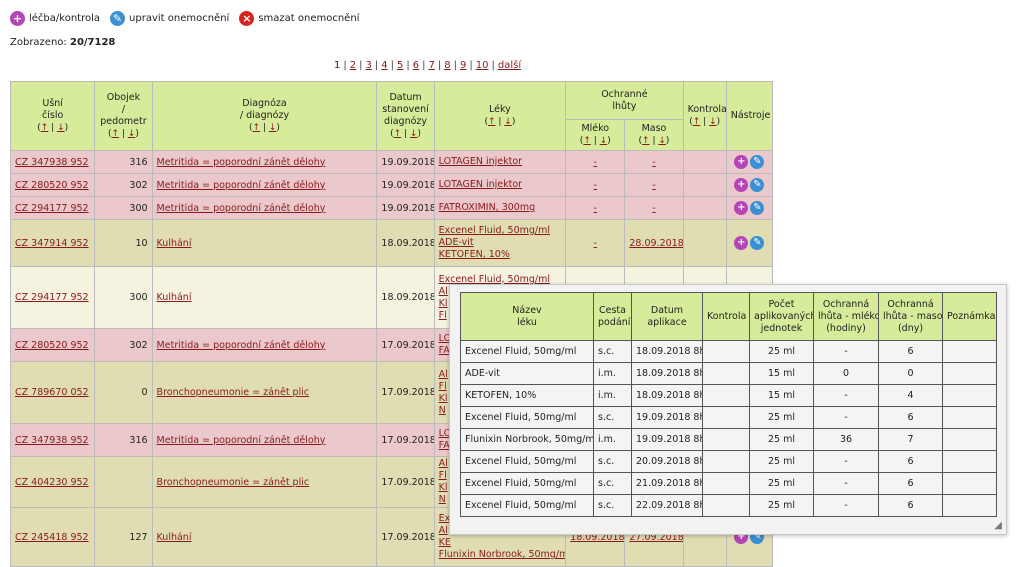 The height and width of the screenshot is (567, 1023). I want to click on medication-link: Flunixin Norbrook, 50mg/ml, so click(502, 555).